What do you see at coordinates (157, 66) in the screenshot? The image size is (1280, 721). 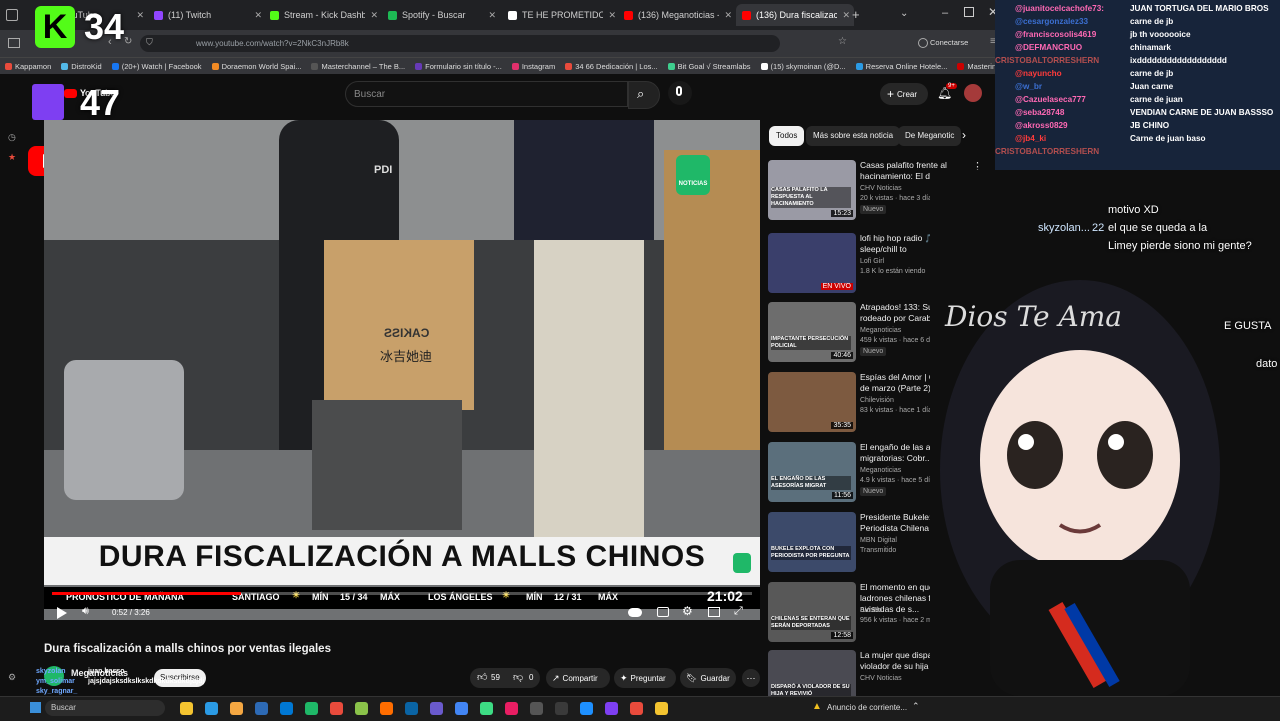 I see `bookmark-item: (20+) Watch | Facebook` at bounding box center [157, 66].